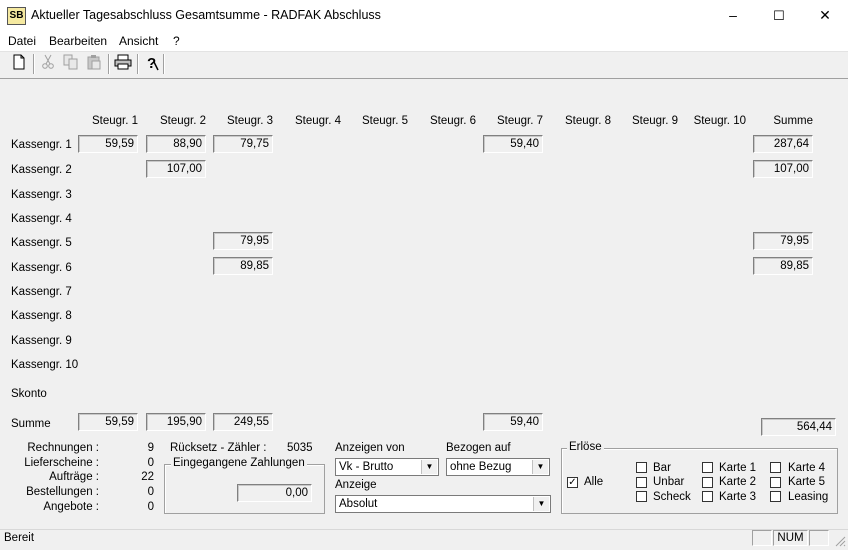 Image resolution: width=848 pixels, height=550 pixels. What do you see at coordinates (775, 467) in the screenshot?
I see `karte4-checkbox` at bounding box center [775, 467].